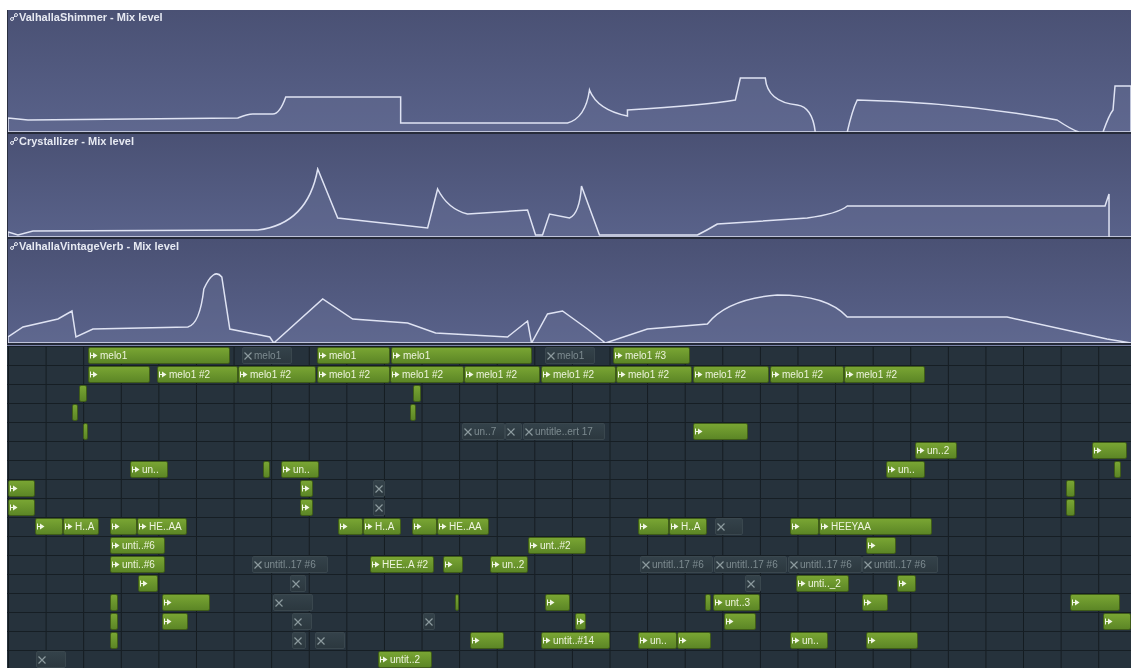 The width and height of the screenshot is (1131, 668). I want to click on pattern-clip: unti.._2, so click(822, 583).